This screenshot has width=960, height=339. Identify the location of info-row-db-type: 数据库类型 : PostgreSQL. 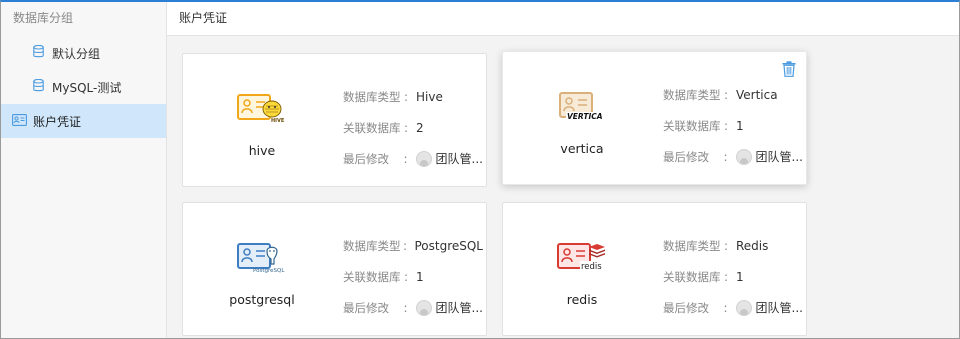
(413, 245).